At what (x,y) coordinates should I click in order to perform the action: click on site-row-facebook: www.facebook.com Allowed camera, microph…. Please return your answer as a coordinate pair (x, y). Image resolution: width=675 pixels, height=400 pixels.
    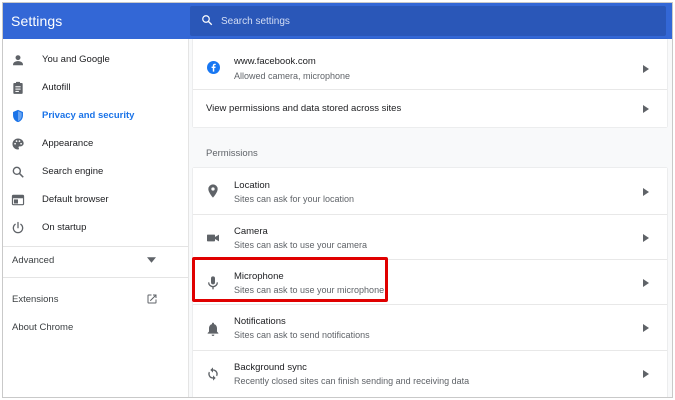
    Looking at the image, I should click on (430, 64).